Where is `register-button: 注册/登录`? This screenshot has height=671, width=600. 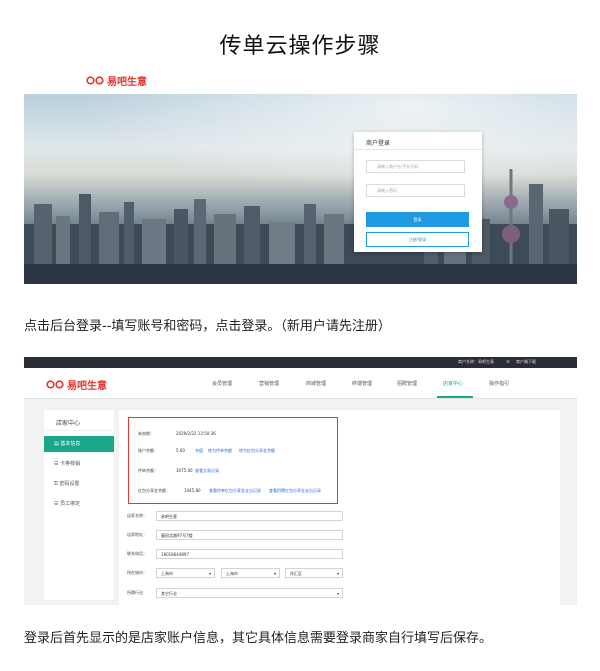 register-button: 注册/登录 is located at coordinates (417, 239).